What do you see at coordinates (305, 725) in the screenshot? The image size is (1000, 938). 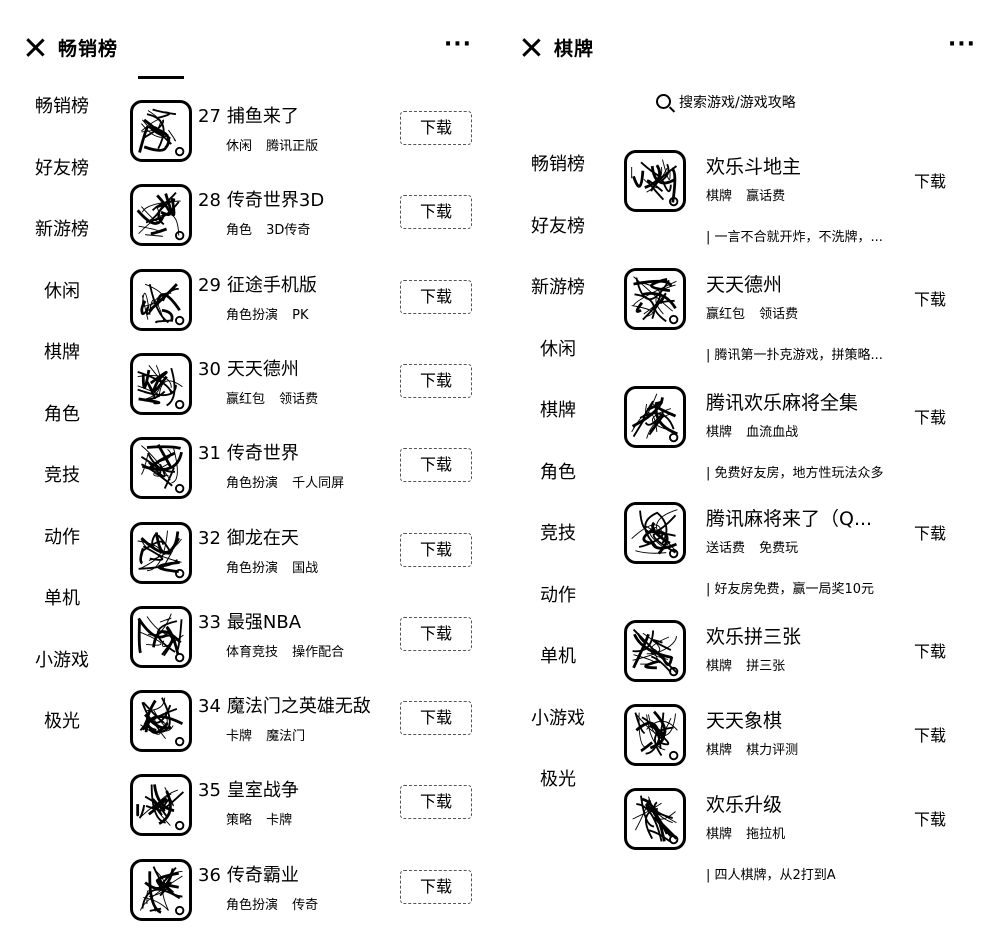 I see `list-item: 34 魔法门之英雄无敌 卡牌 魔法门 下载` at bounding box center [305, 725].